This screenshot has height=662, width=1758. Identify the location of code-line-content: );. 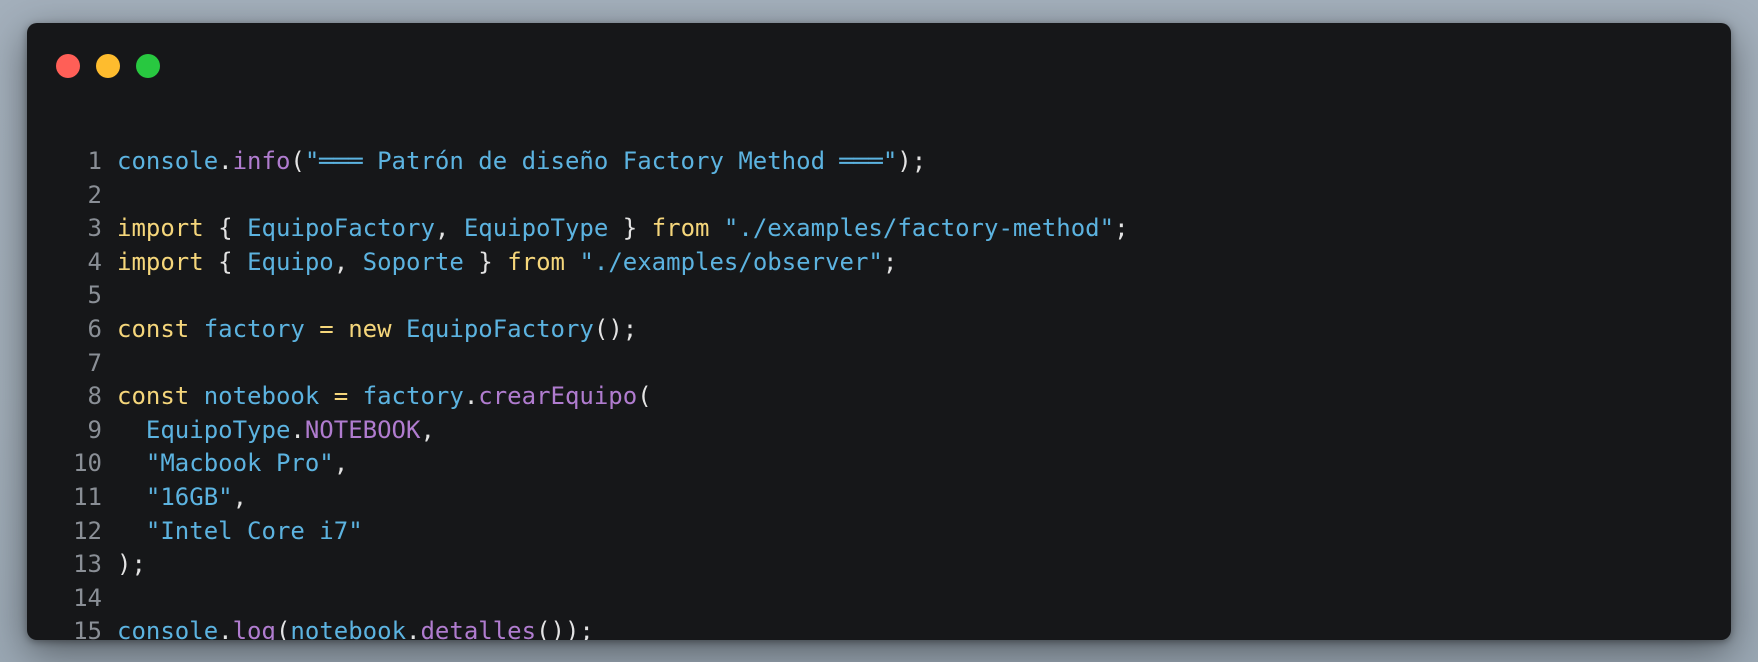
(131, 565).